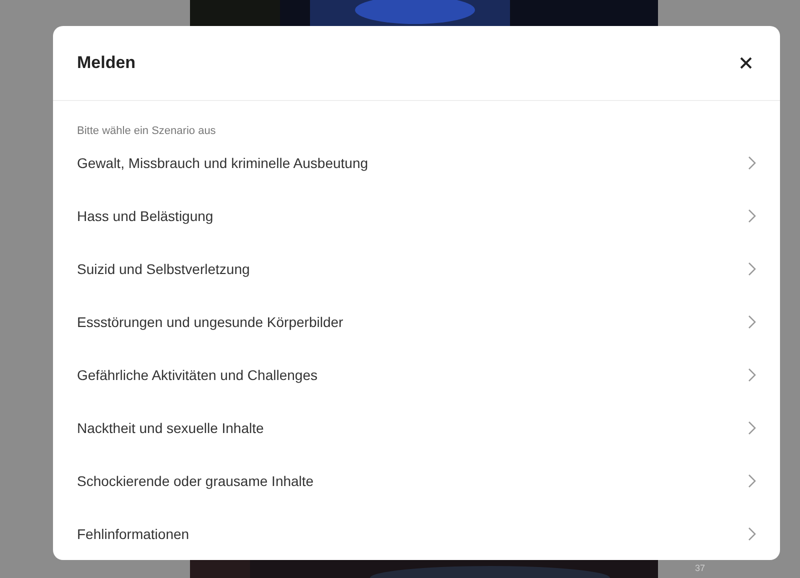 Image resolution: width=800 pixels, height=578 pixels. What do you see at coordinates (746, 63) in the screenshot?
I see `close-icon` at bounding box center [746, 63].